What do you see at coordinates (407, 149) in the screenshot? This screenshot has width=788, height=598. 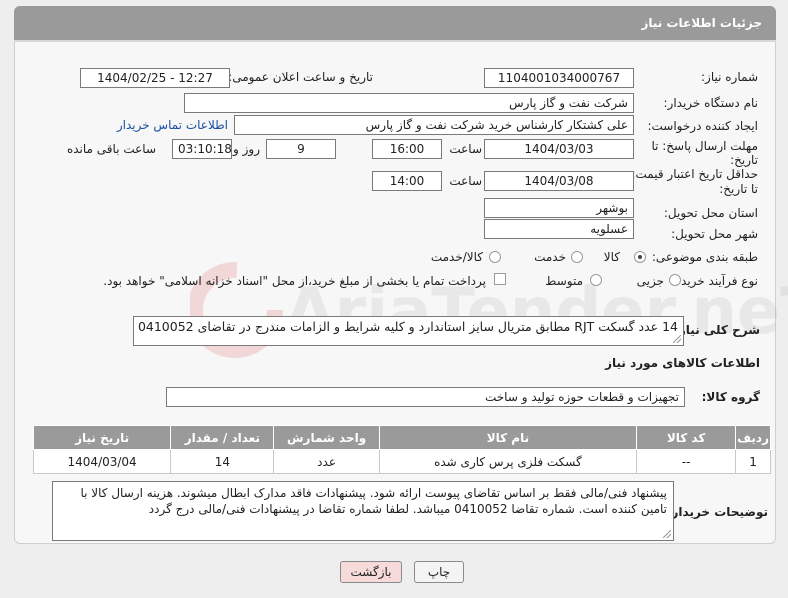 I see `deadline-time-field: 16:00` at bounding box center [407, 149].